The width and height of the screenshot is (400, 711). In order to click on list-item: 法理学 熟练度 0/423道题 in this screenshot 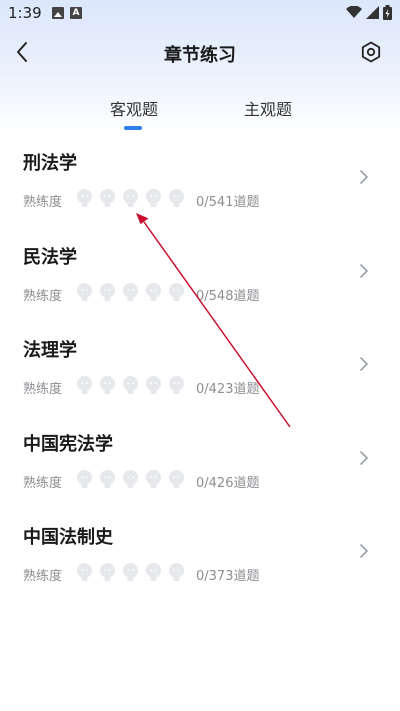, I will do `click(200, 372)`.